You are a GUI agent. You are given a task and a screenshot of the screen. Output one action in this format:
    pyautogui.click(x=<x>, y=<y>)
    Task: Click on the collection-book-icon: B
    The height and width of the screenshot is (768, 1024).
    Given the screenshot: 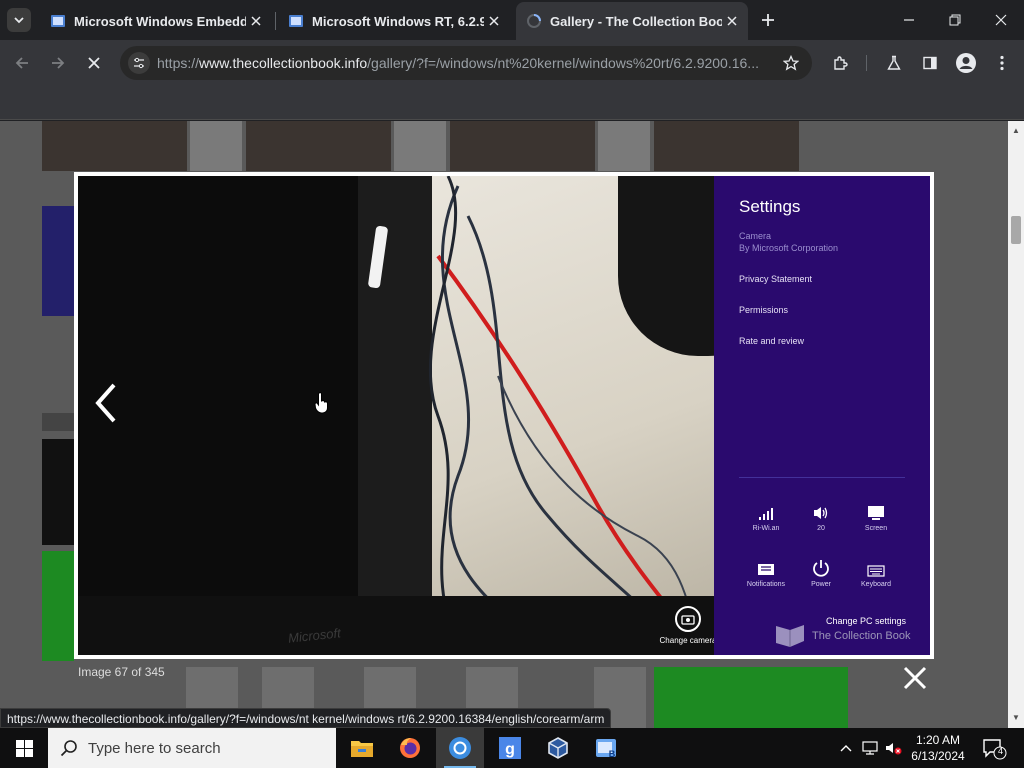 What is the action you would take?
    pyautogui.click(x=606, y=749)
    